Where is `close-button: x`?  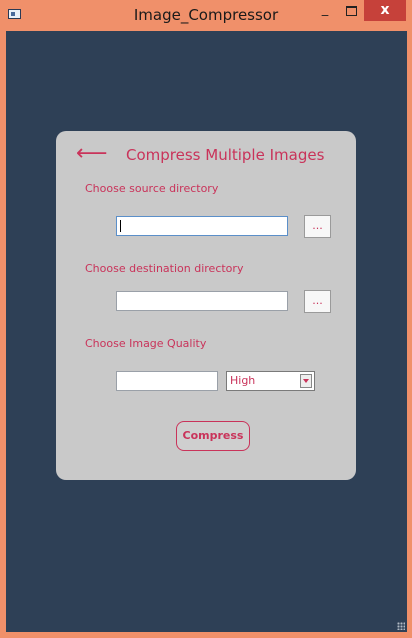
close-button: x is located at coordinates (385, 10).